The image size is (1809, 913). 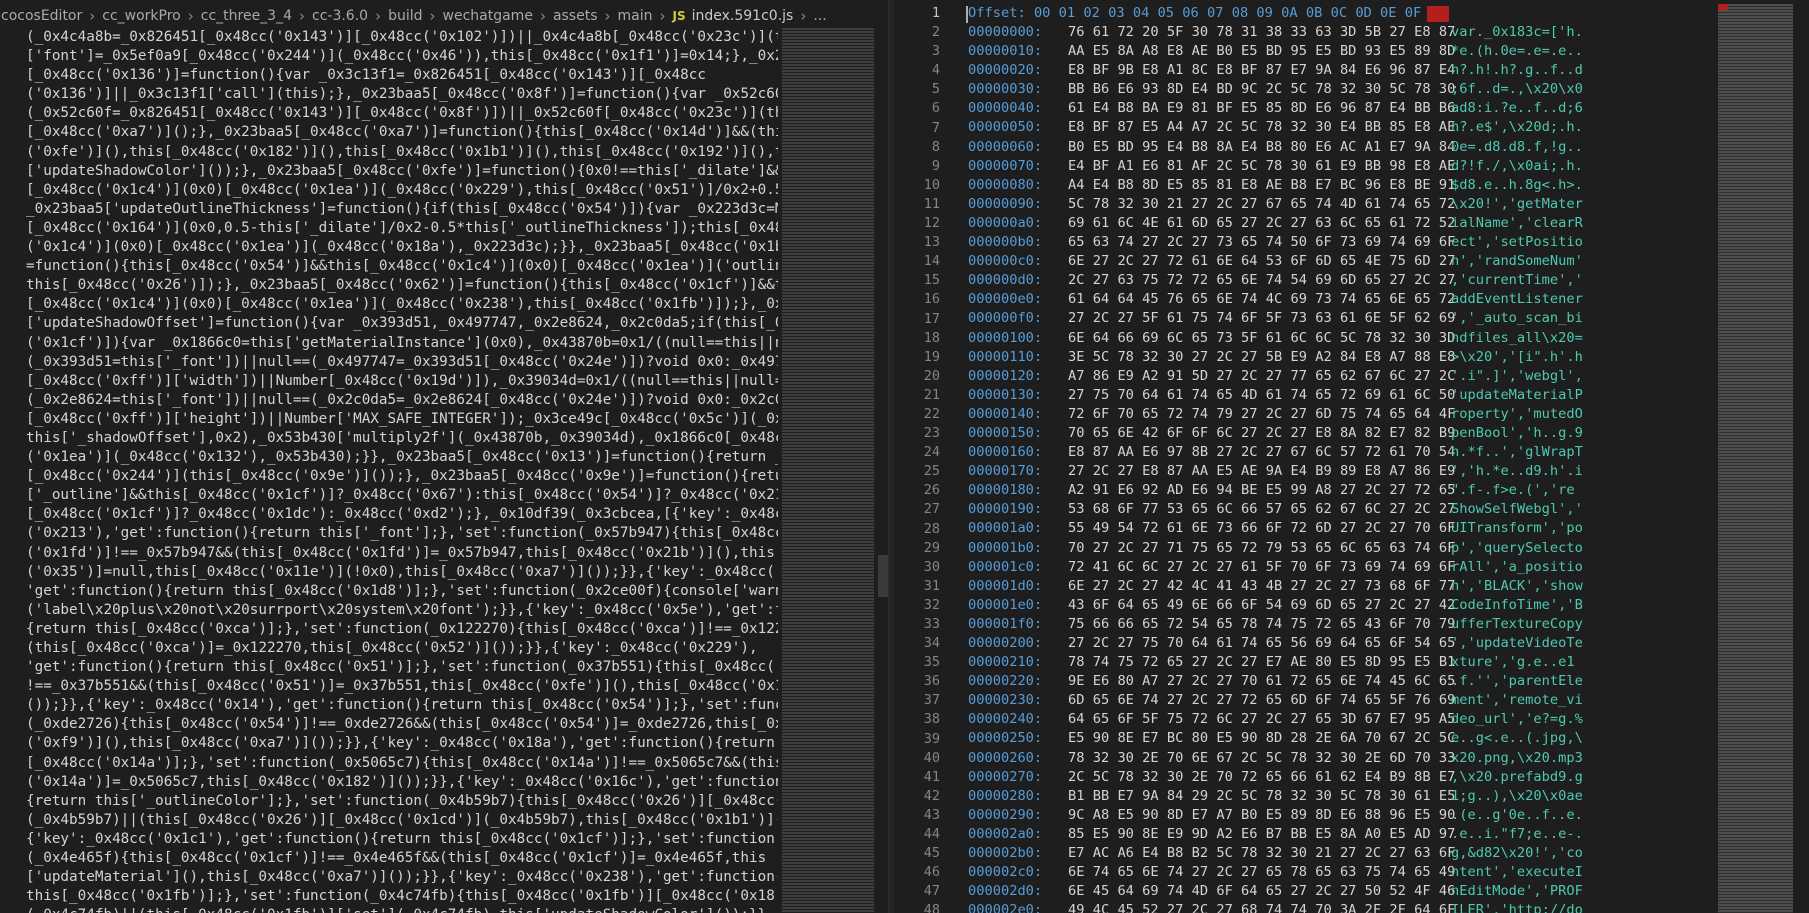 What do you see at coordinates (882, 456) in the screenshot?
I see `vertical-scrollbar` at bounding box center [882, 456].